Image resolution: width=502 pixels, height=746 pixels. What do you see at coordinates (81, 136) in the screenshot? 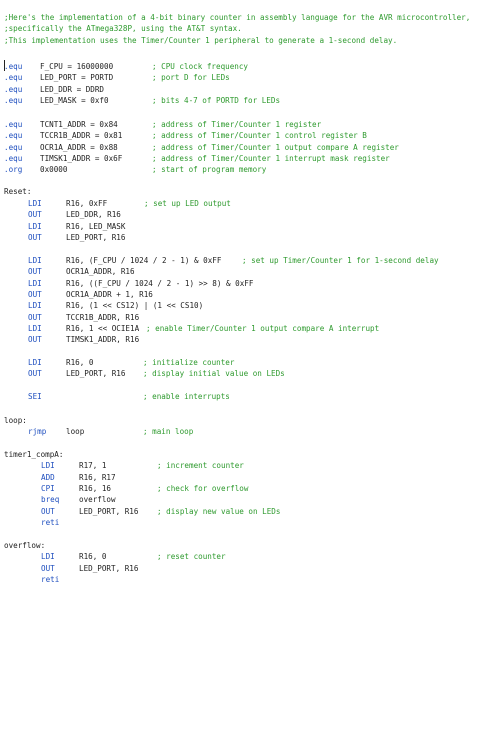
I see `directive-arg: TCCR1B_ADDR = 0x81` at bounding box center [81, 136].